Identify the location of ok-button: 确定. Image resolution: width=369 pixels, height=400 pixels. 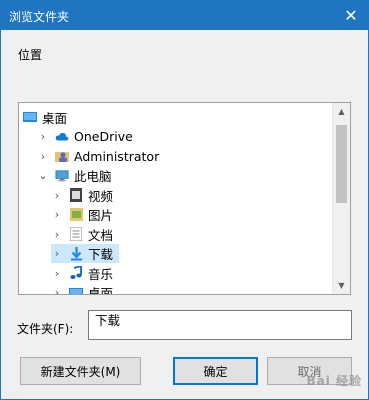
(215, 371).